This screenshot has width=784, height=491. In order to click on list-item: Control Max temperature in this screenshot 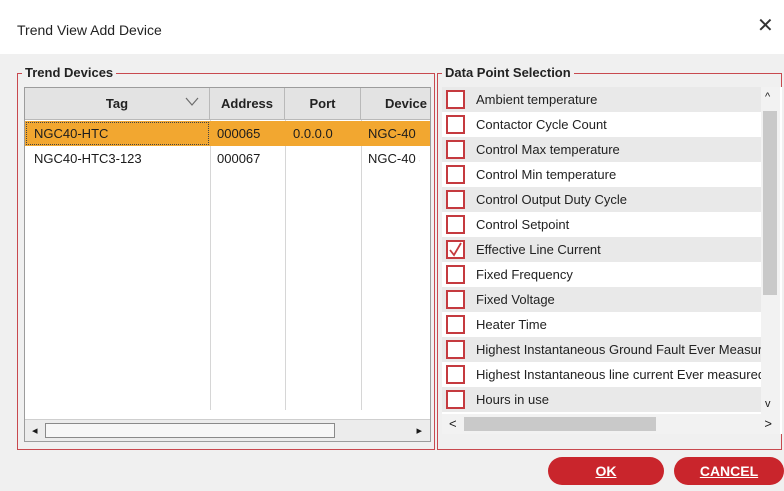, I will do `click(603, 149)`.